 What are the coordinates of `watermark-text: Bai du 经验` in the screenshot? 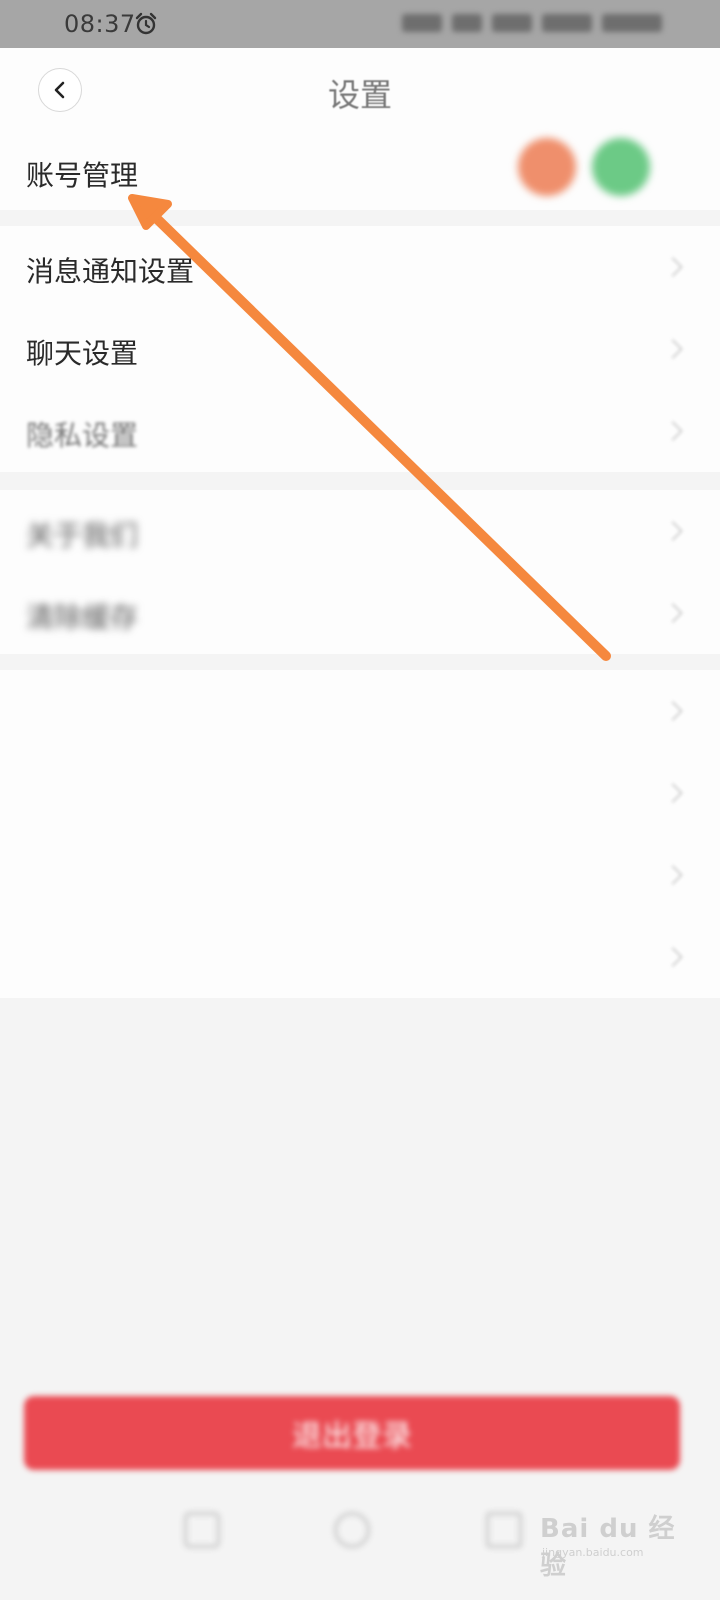 It's located at (608, 1547).